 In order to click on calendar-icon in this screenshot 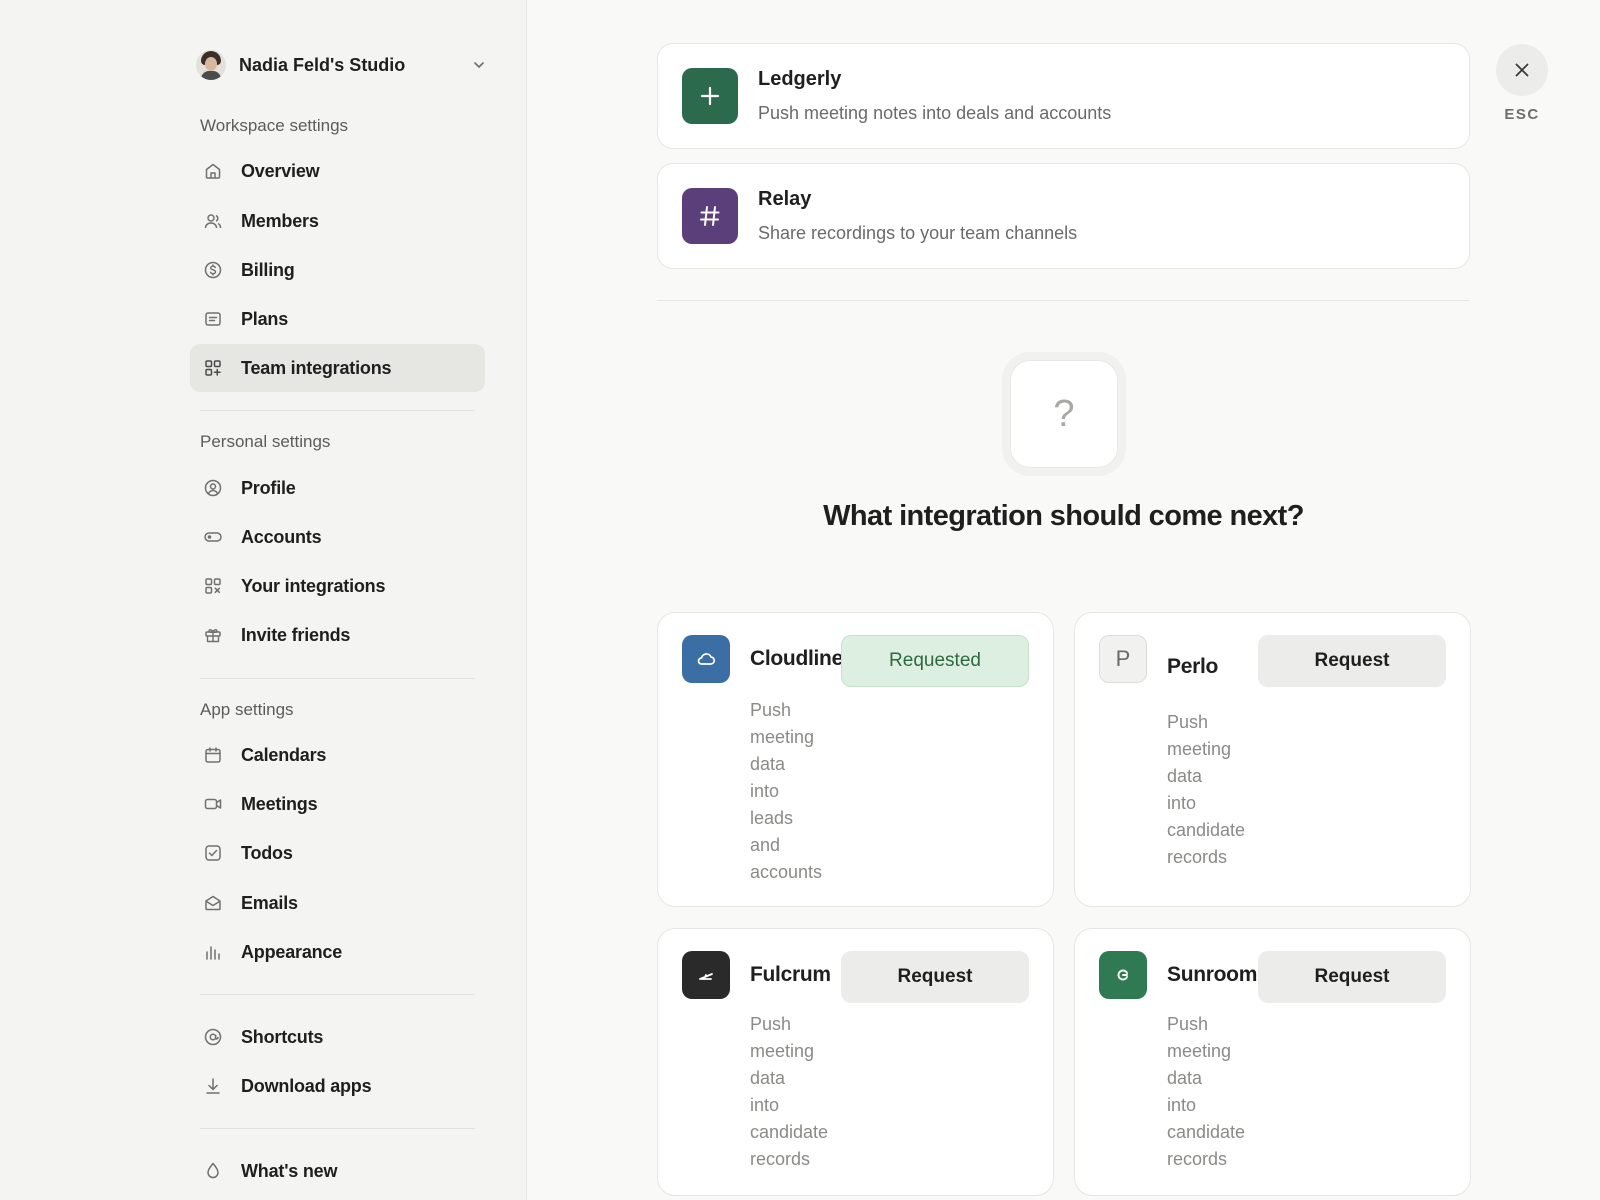, I will do `click(213, 755)`.